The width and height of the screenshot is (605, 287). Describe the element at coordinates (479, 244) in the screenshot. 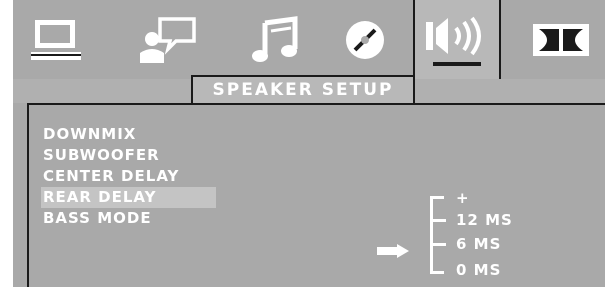

I see `option-label: 6 MS` at that location.